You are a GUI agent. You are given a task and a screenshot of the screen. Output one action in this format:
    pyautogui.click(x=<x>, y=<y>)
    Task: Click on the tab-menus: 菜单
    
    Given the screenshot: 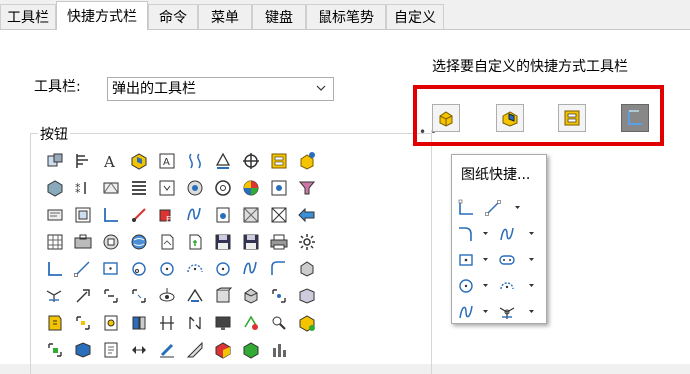 What is the action you would take?
    pyautogui.click(x=225, y=16)
    